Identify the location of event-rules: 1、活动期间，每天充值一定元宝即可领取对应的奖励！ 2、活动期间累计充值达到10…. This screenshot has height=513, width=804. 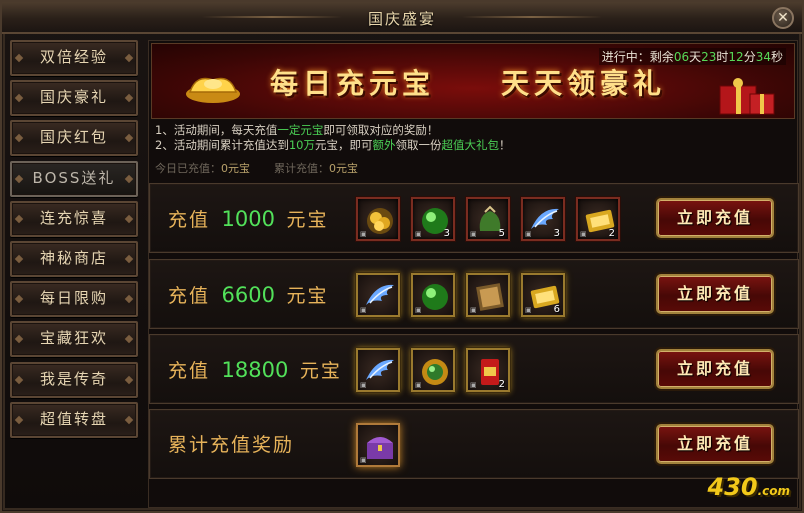
(332, 138).